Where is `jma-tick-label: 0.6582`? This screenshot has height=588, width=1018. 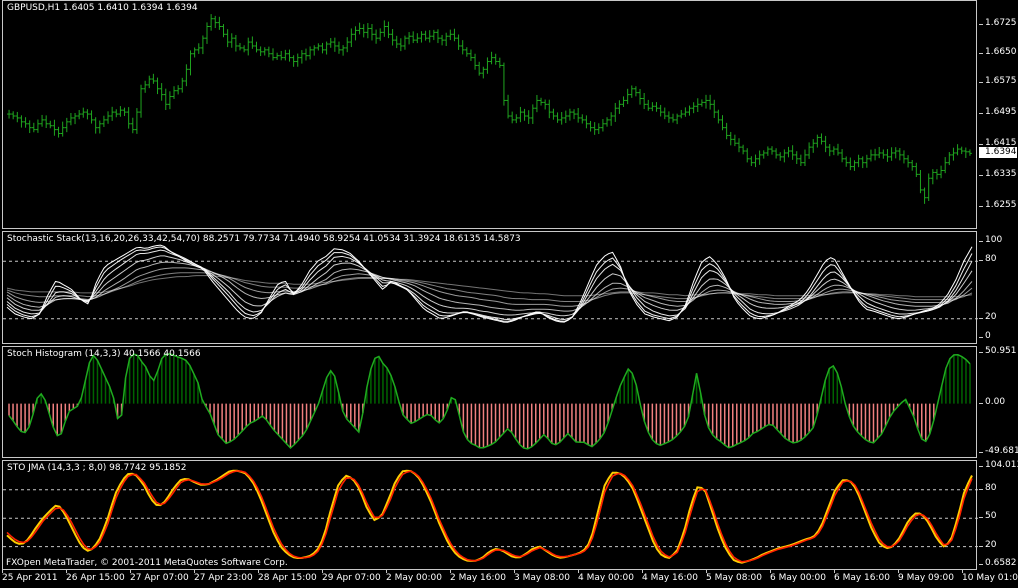 jma-tick-label: 0.6582 is located at coordinates (1001, 563).